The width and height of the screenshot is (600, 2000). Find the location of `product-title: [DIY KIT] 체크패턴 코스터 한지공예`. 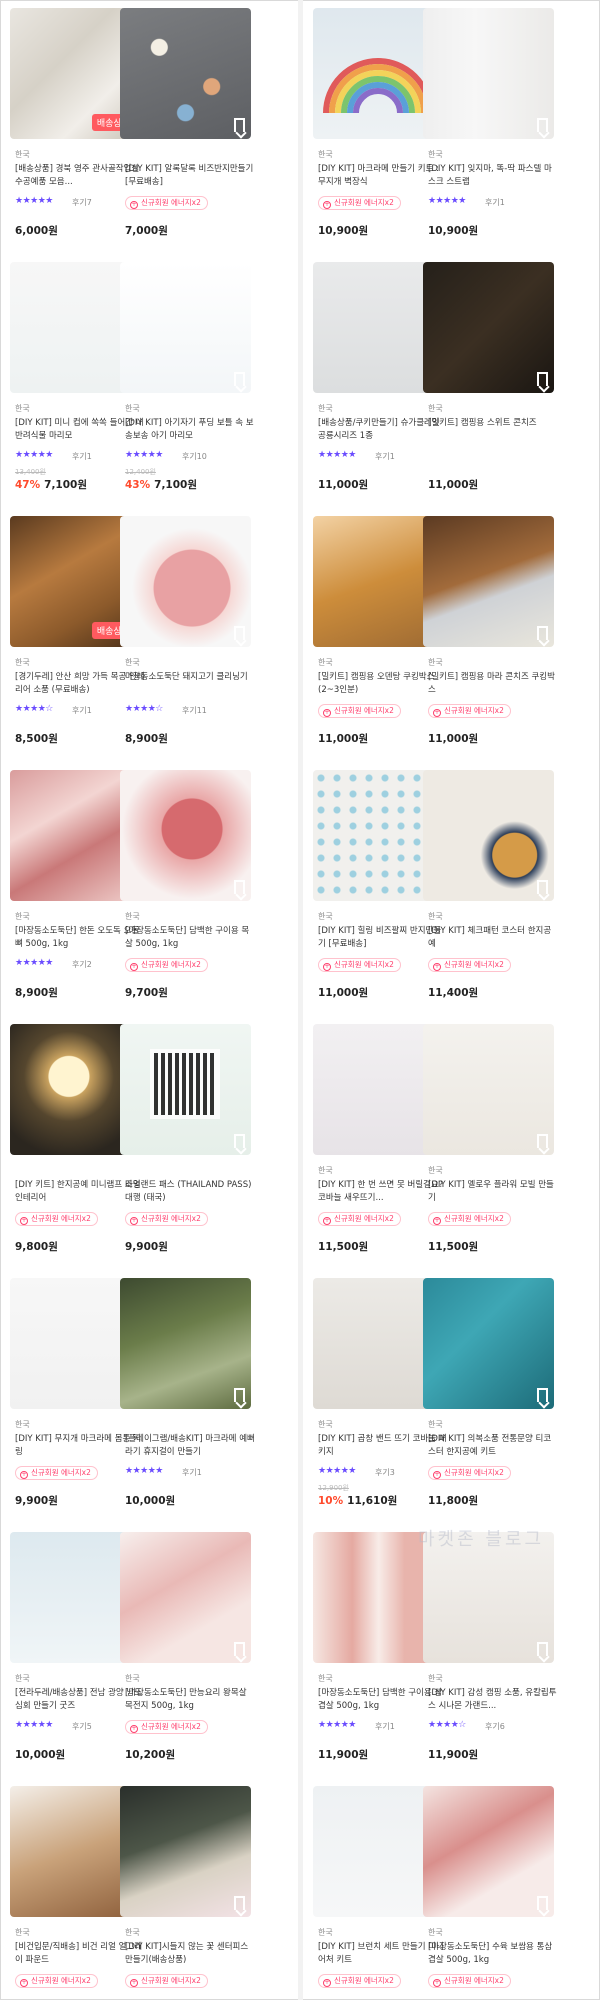

product-title: [DIY KIT] 체크패턴 코스터 한지공예 is located at coordinates (493, 938).